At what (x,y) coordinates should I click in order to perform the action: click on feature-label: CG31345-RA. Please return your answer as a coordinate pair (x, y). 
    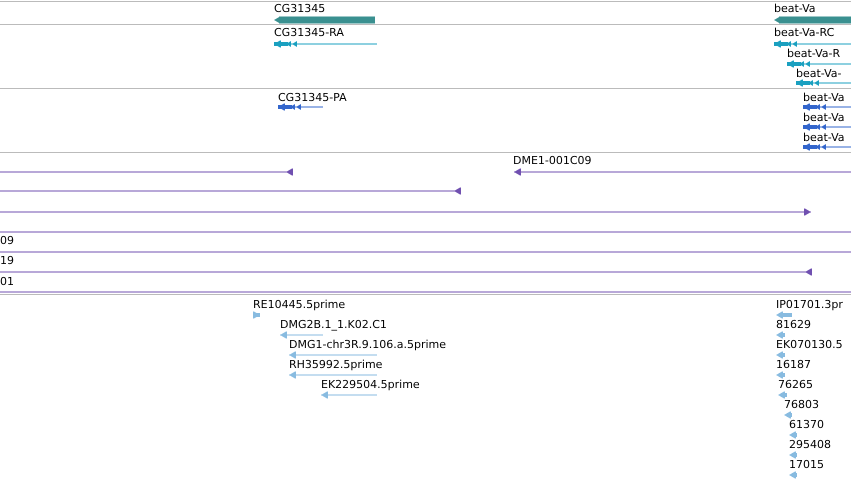
    Looking at the image, I should click on (309, 33).